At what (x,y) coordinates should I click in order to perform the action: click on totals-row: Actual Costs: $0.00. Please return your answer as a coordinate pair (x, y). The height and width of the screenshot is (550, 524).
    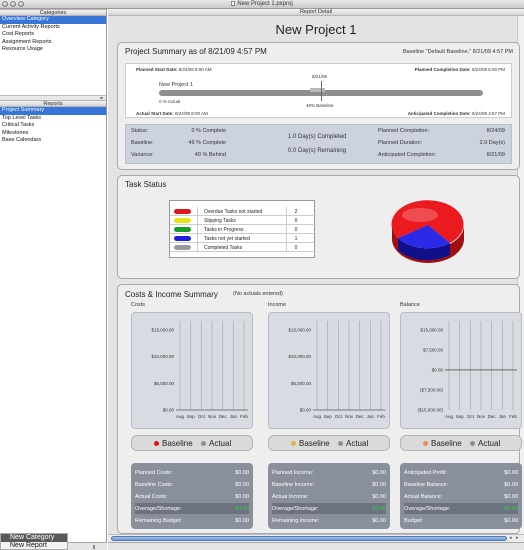
    Looking at the image, I should click on (192, 496).